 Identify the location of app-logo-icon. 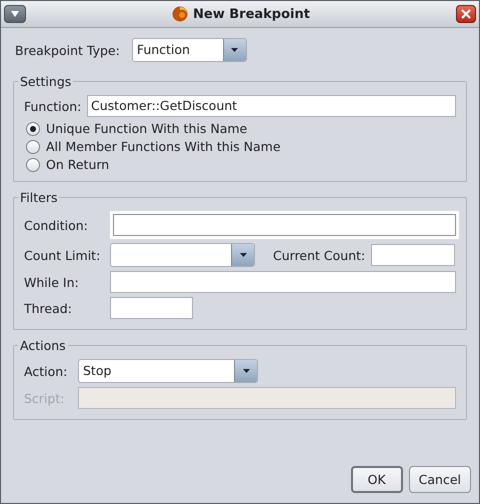
(180, 14).